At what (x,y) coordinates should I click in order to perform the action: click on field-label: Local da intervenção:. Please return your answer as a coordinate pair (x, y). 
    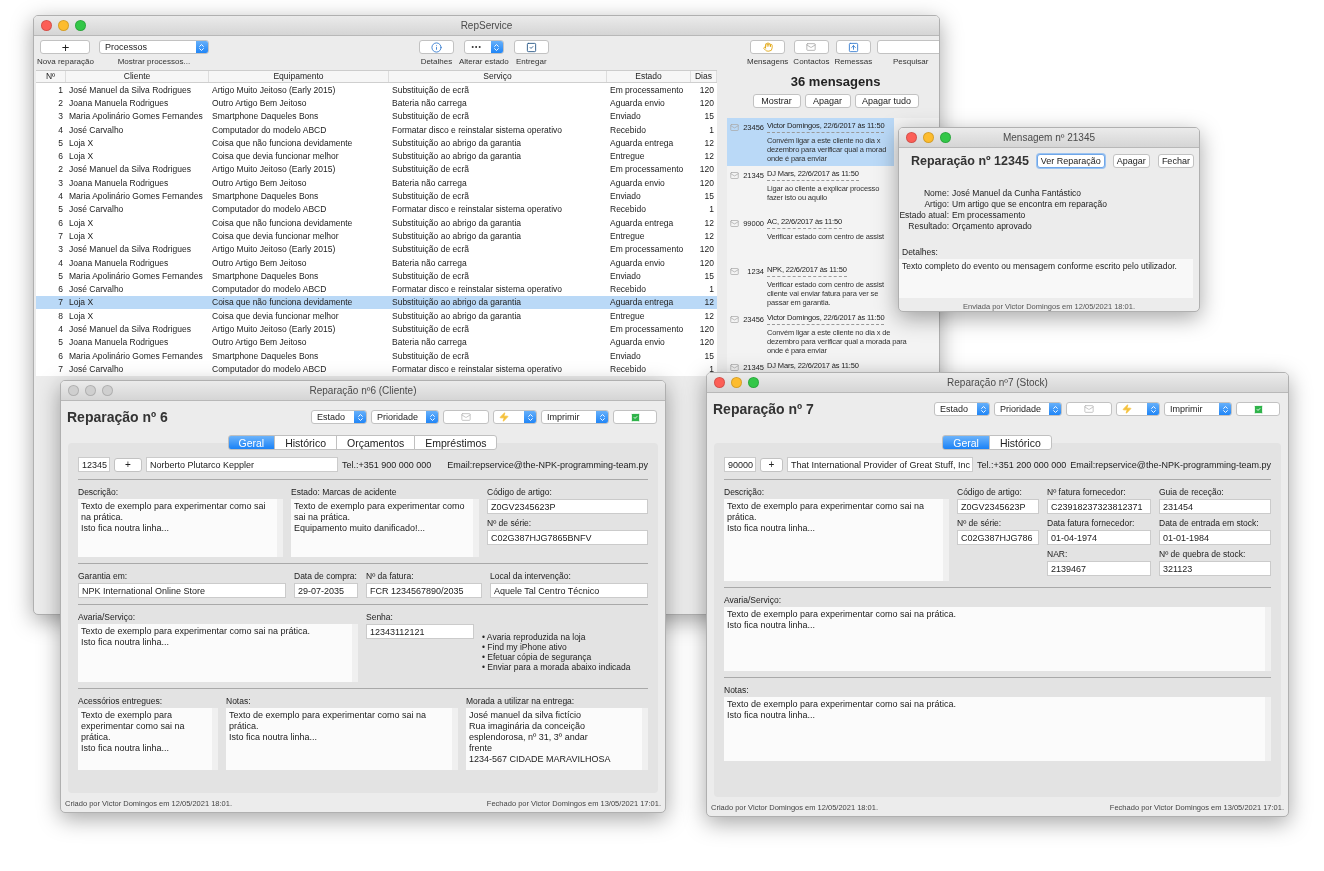
    Looking at the image, I should click on (531, 576).